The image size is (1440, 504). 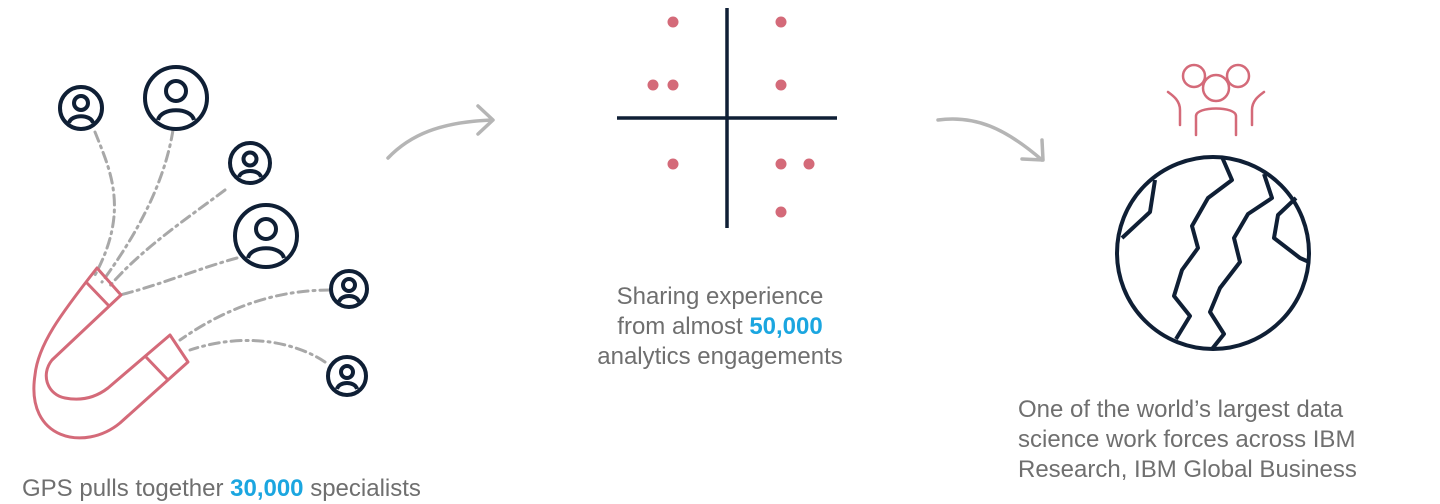 I want to click on caption-text: specialists, so click(x=362, y=488).